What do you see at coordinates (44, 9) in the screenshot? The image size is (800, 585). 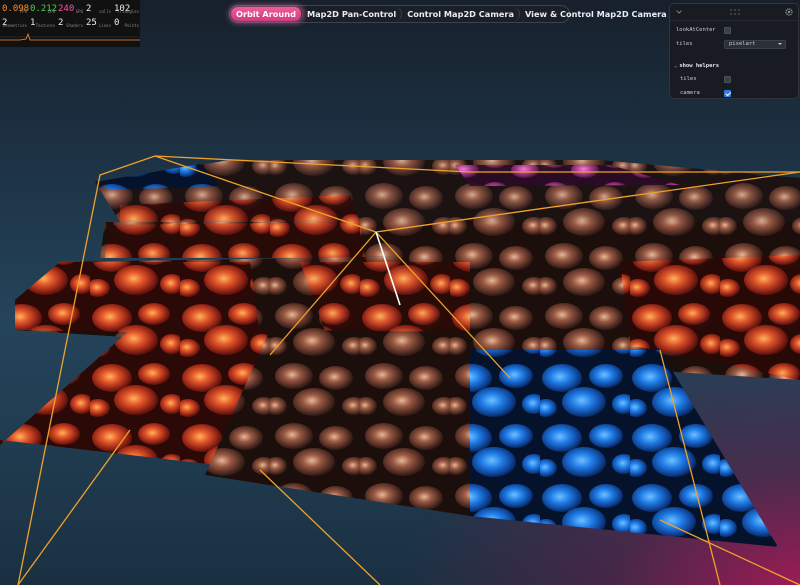 I see `stat-cpu: 0.212 CPU` at bounding box center [44, 9].